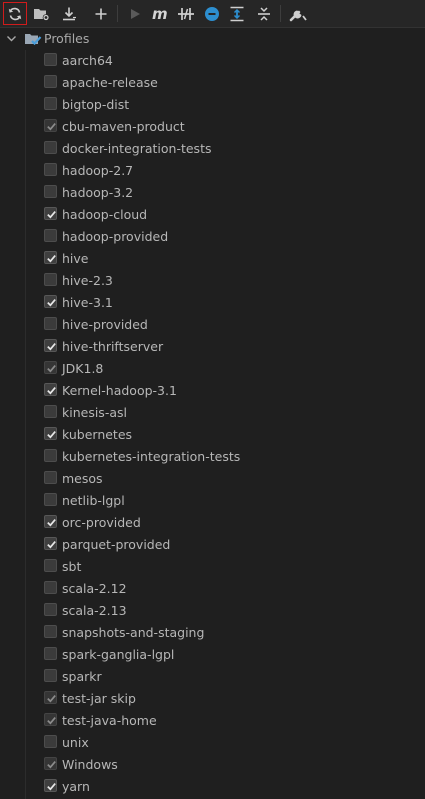 The width and height of the screenshot is (425, 799). Describe the element at coordinates (212, 61) in the screenshot. I see `profile-item: aarch64` at that location.